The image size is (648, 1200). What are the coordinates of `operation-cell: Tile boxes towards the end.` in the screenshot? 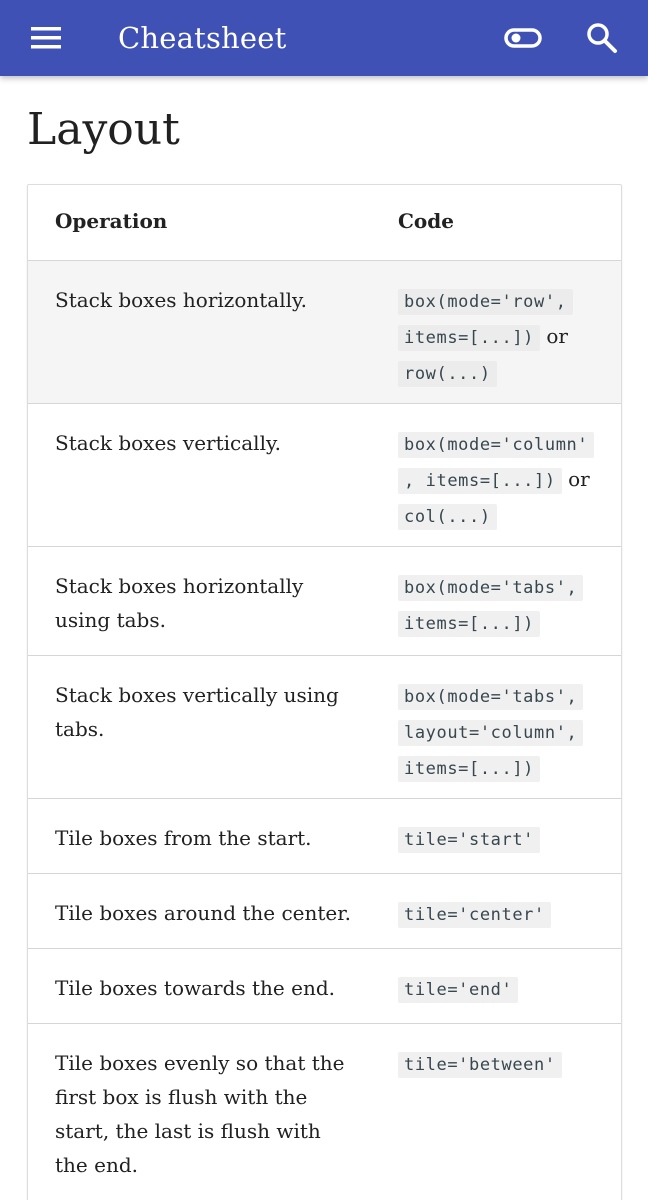 It's located at (195, 988).